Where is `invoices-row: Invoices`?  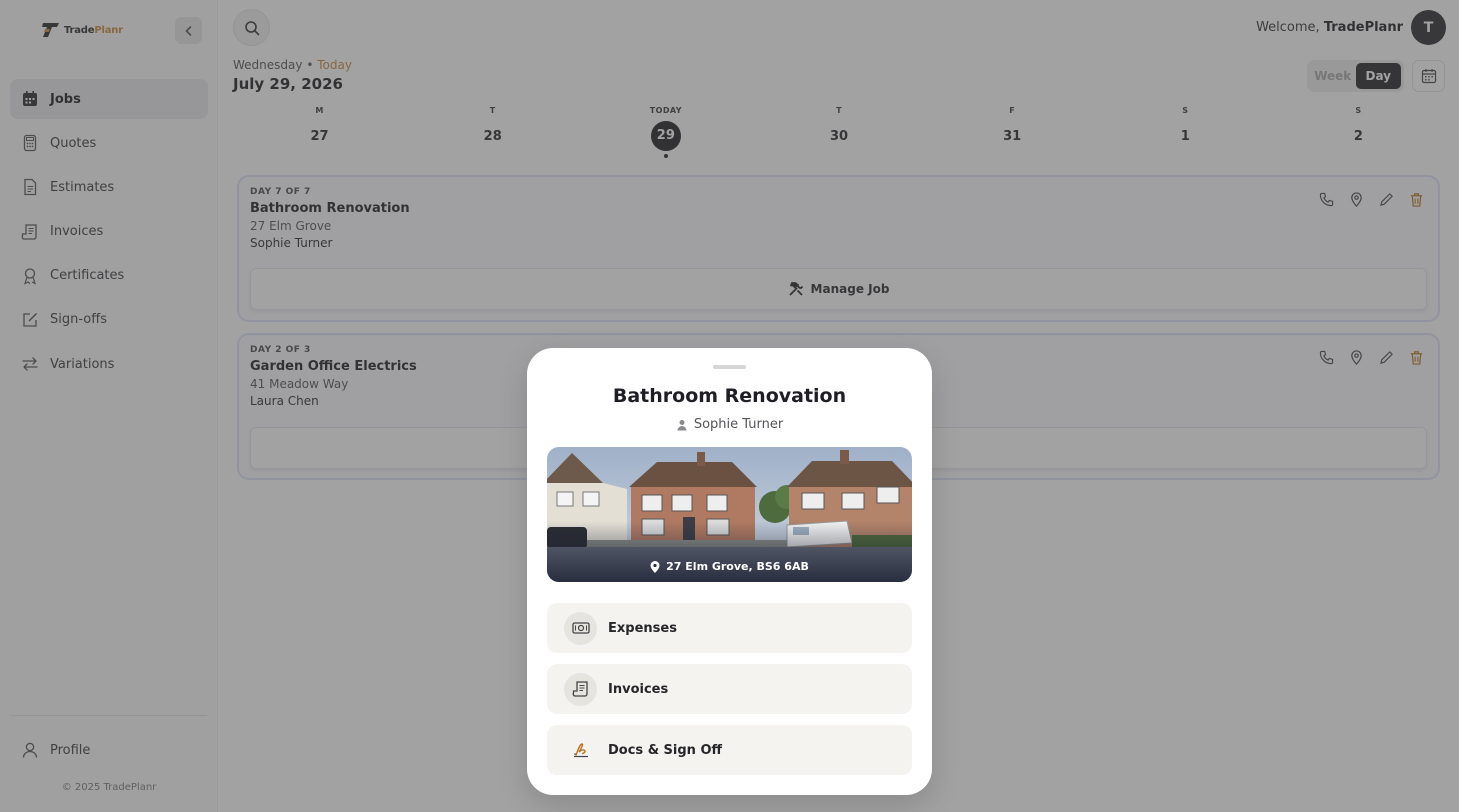 invoices-row: Invoices is located at coordinates (729, 689).